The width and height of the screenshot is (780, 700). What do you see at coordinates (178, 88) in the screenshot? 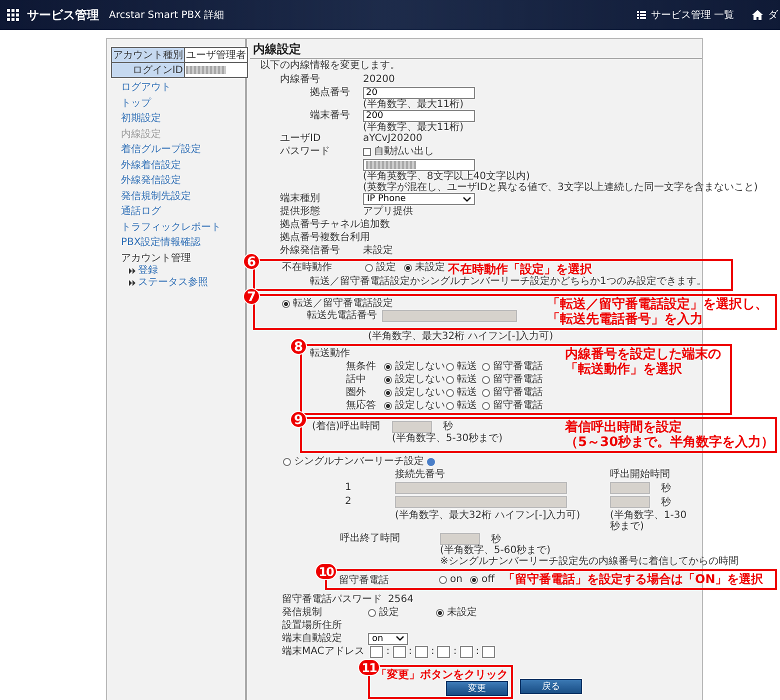
I see `sidebar-link: ログアウト` at bounding box center [178, 88].